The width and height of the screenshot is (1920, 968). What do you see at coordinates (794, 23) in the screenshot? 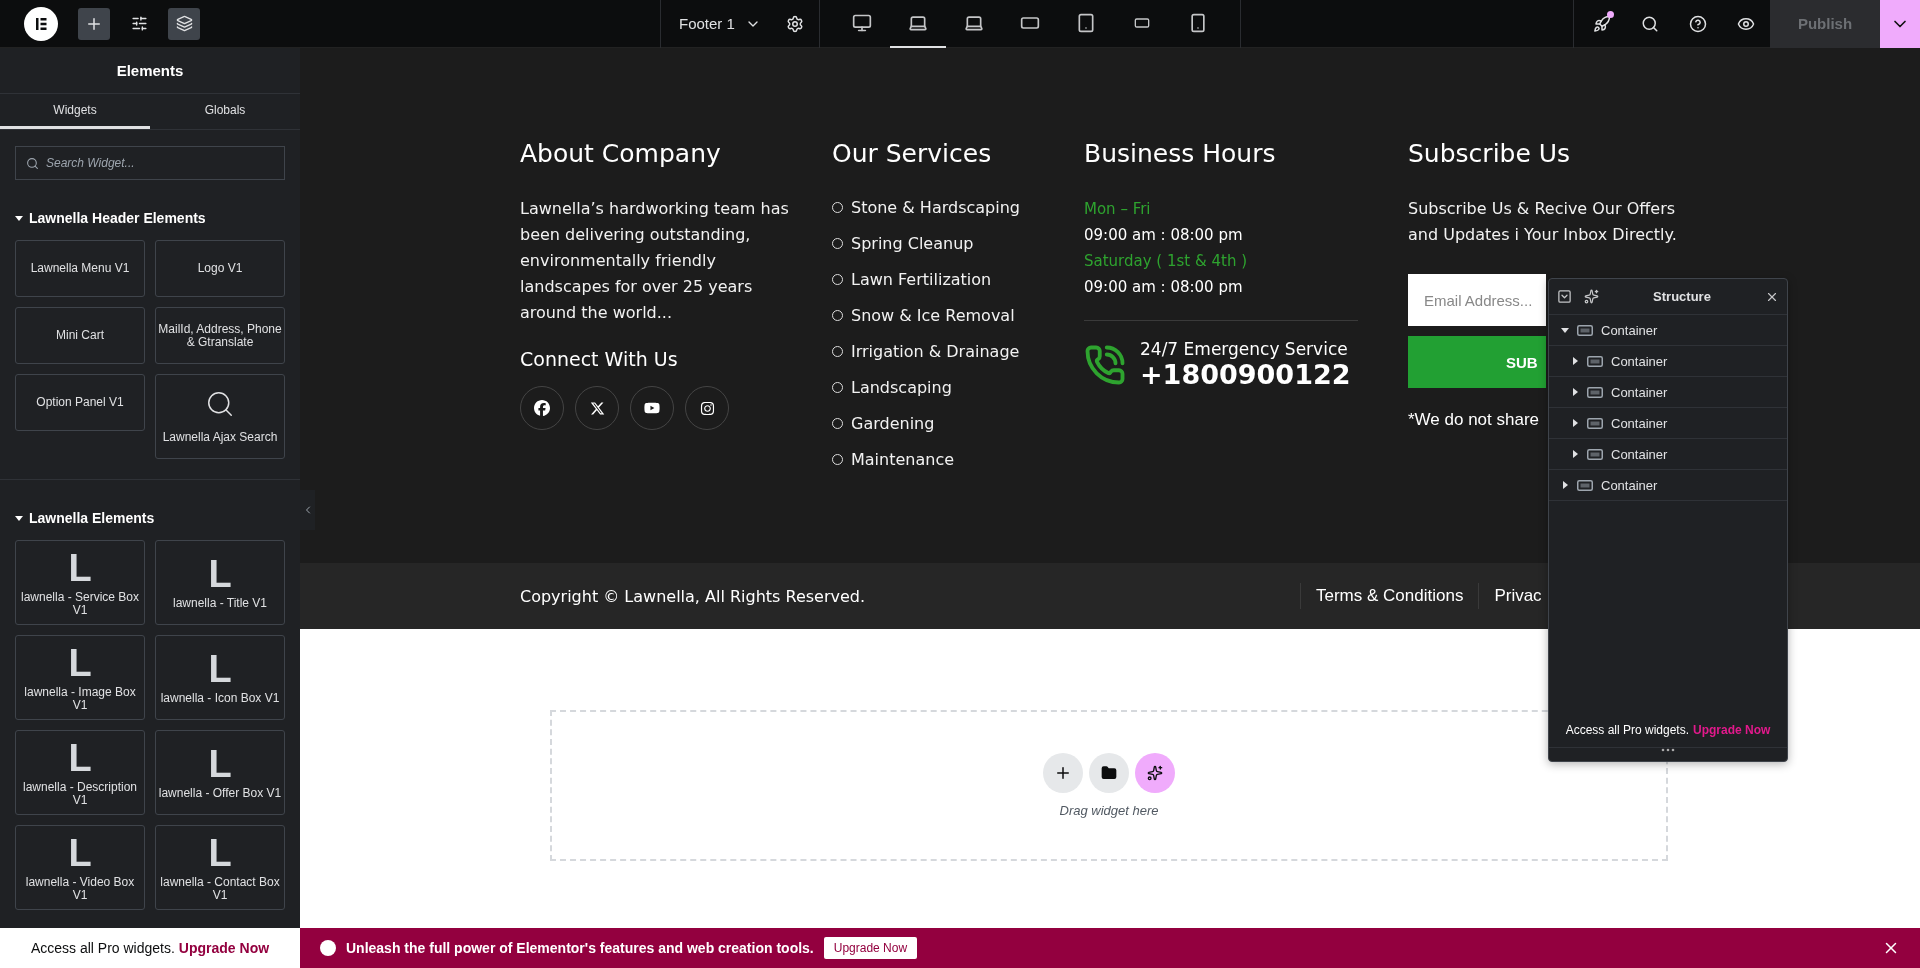
I see `gear-icon` at bounding box center [794, 23].